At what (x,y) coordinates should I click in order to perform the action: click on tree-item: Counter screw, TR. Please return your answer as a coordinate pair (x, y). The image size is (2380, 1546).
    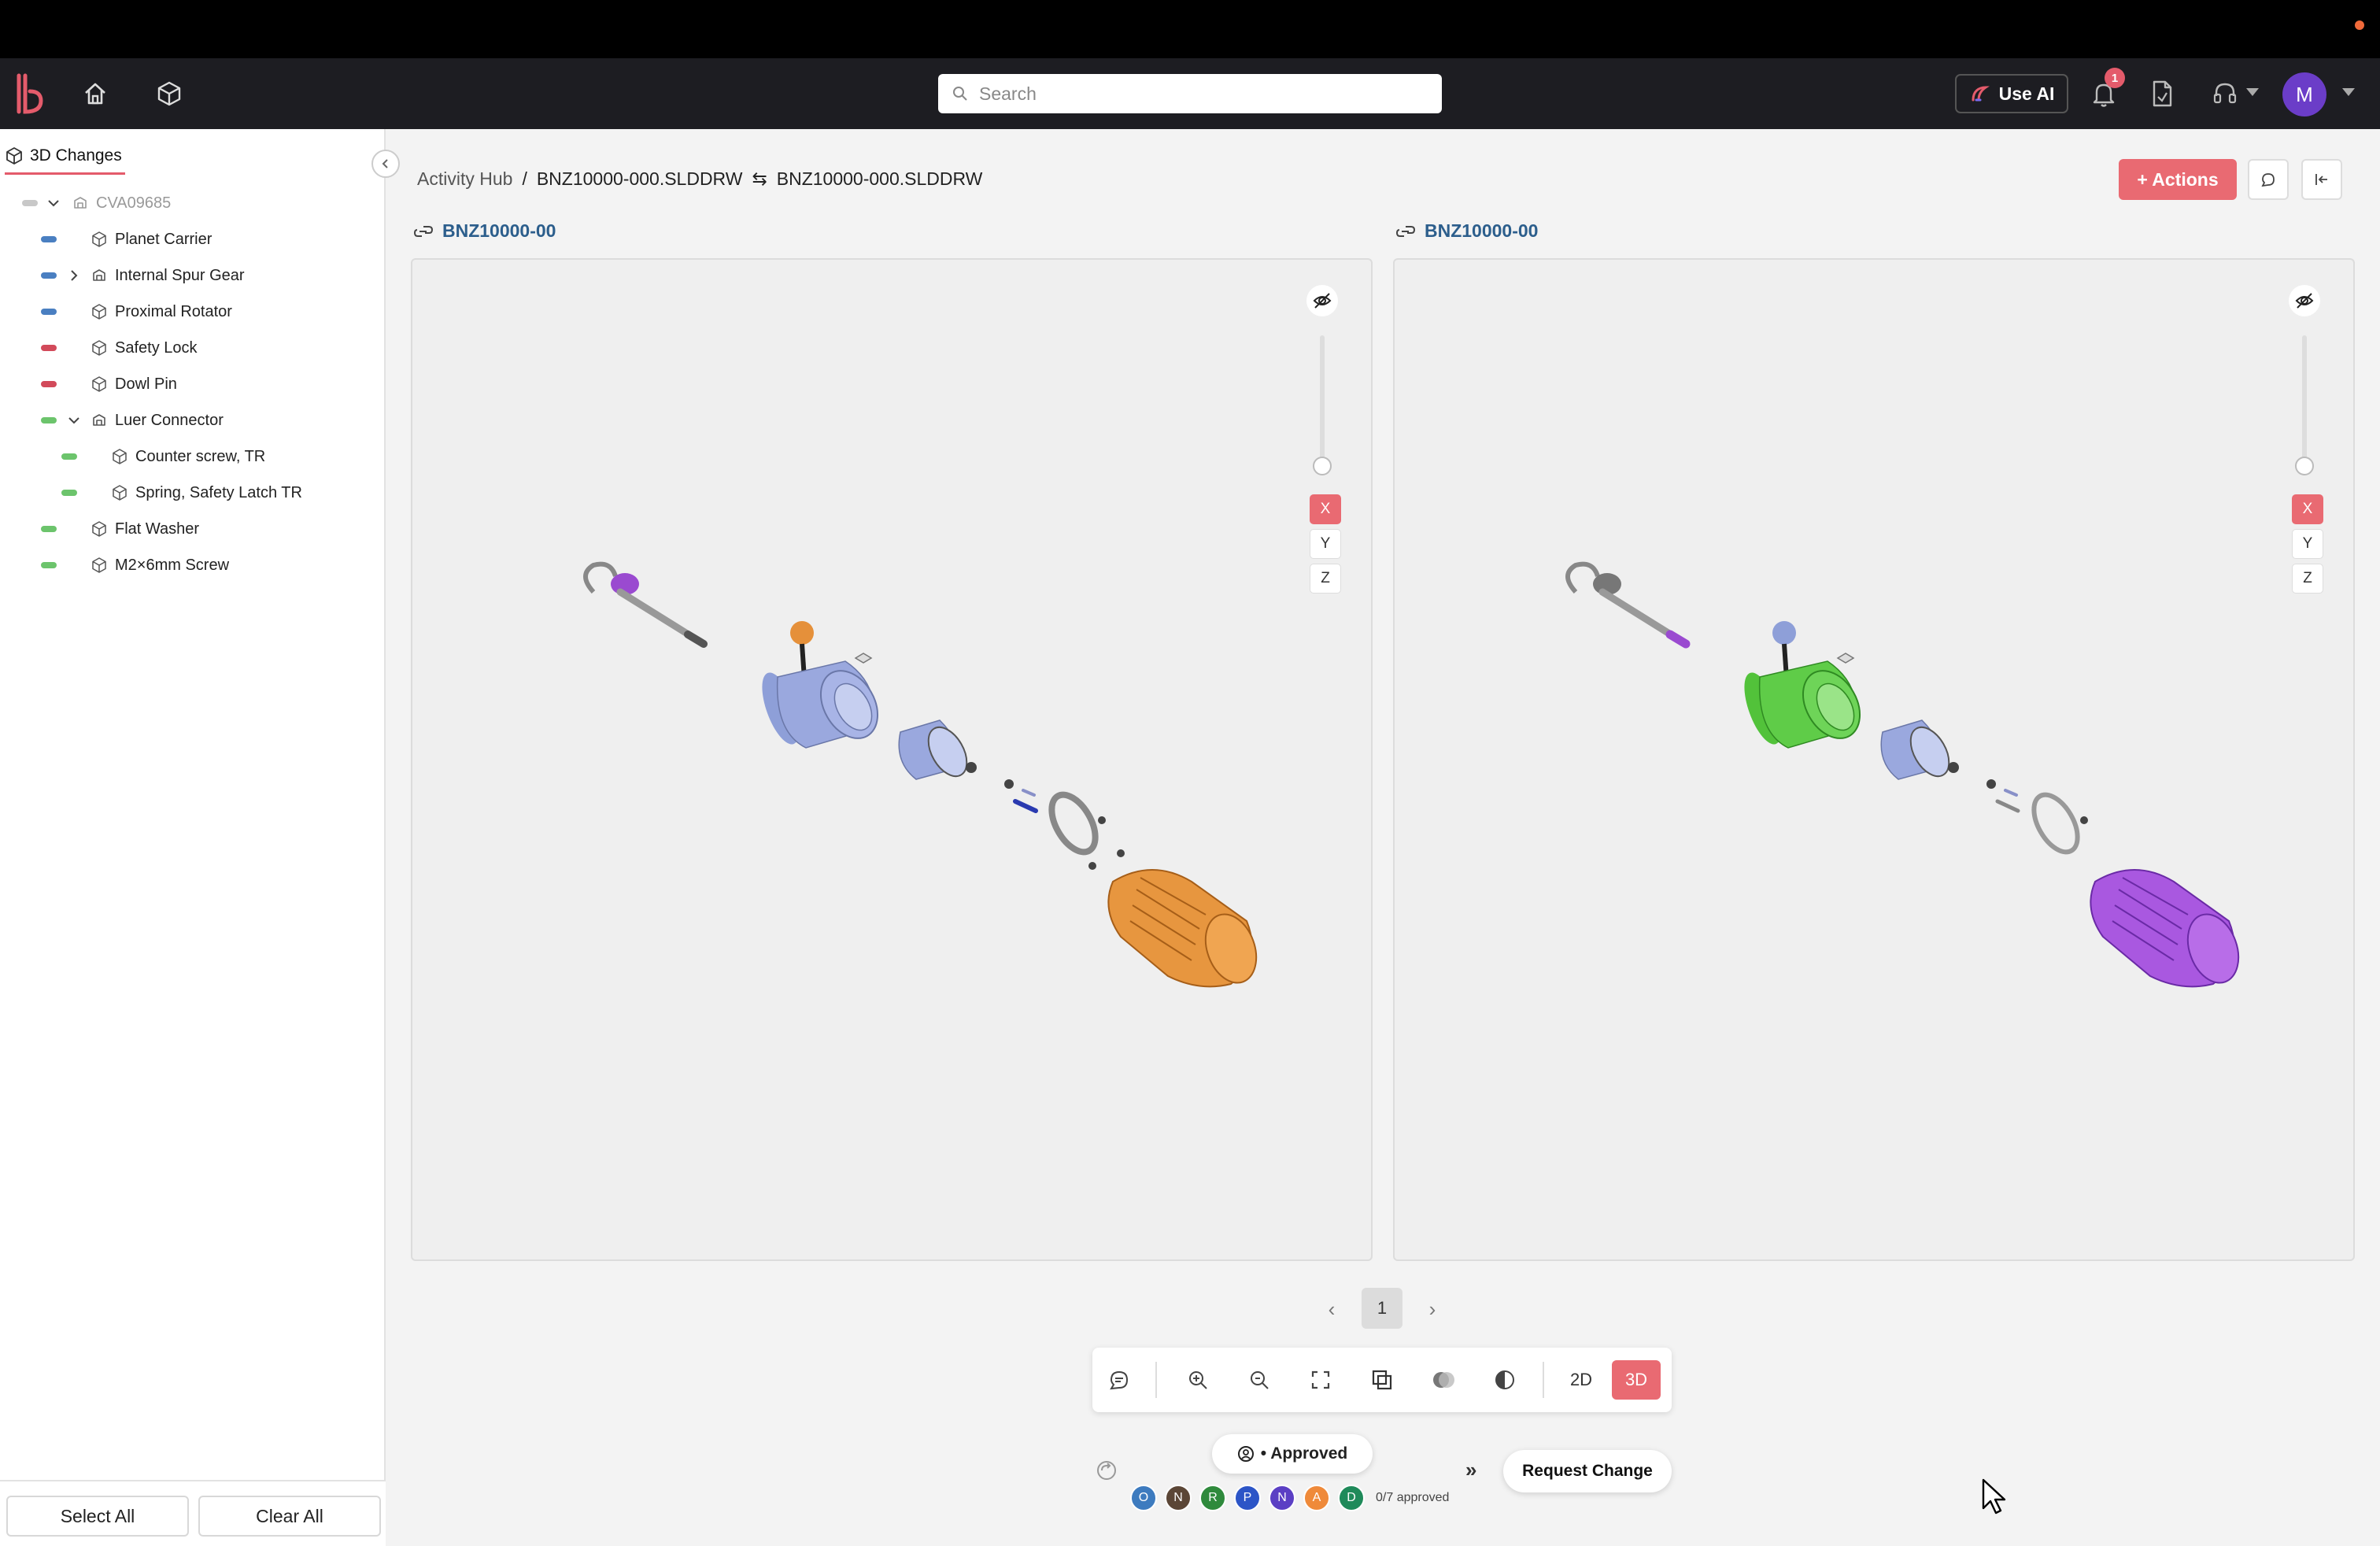
    Looking at the image, I should click on (193, 457).